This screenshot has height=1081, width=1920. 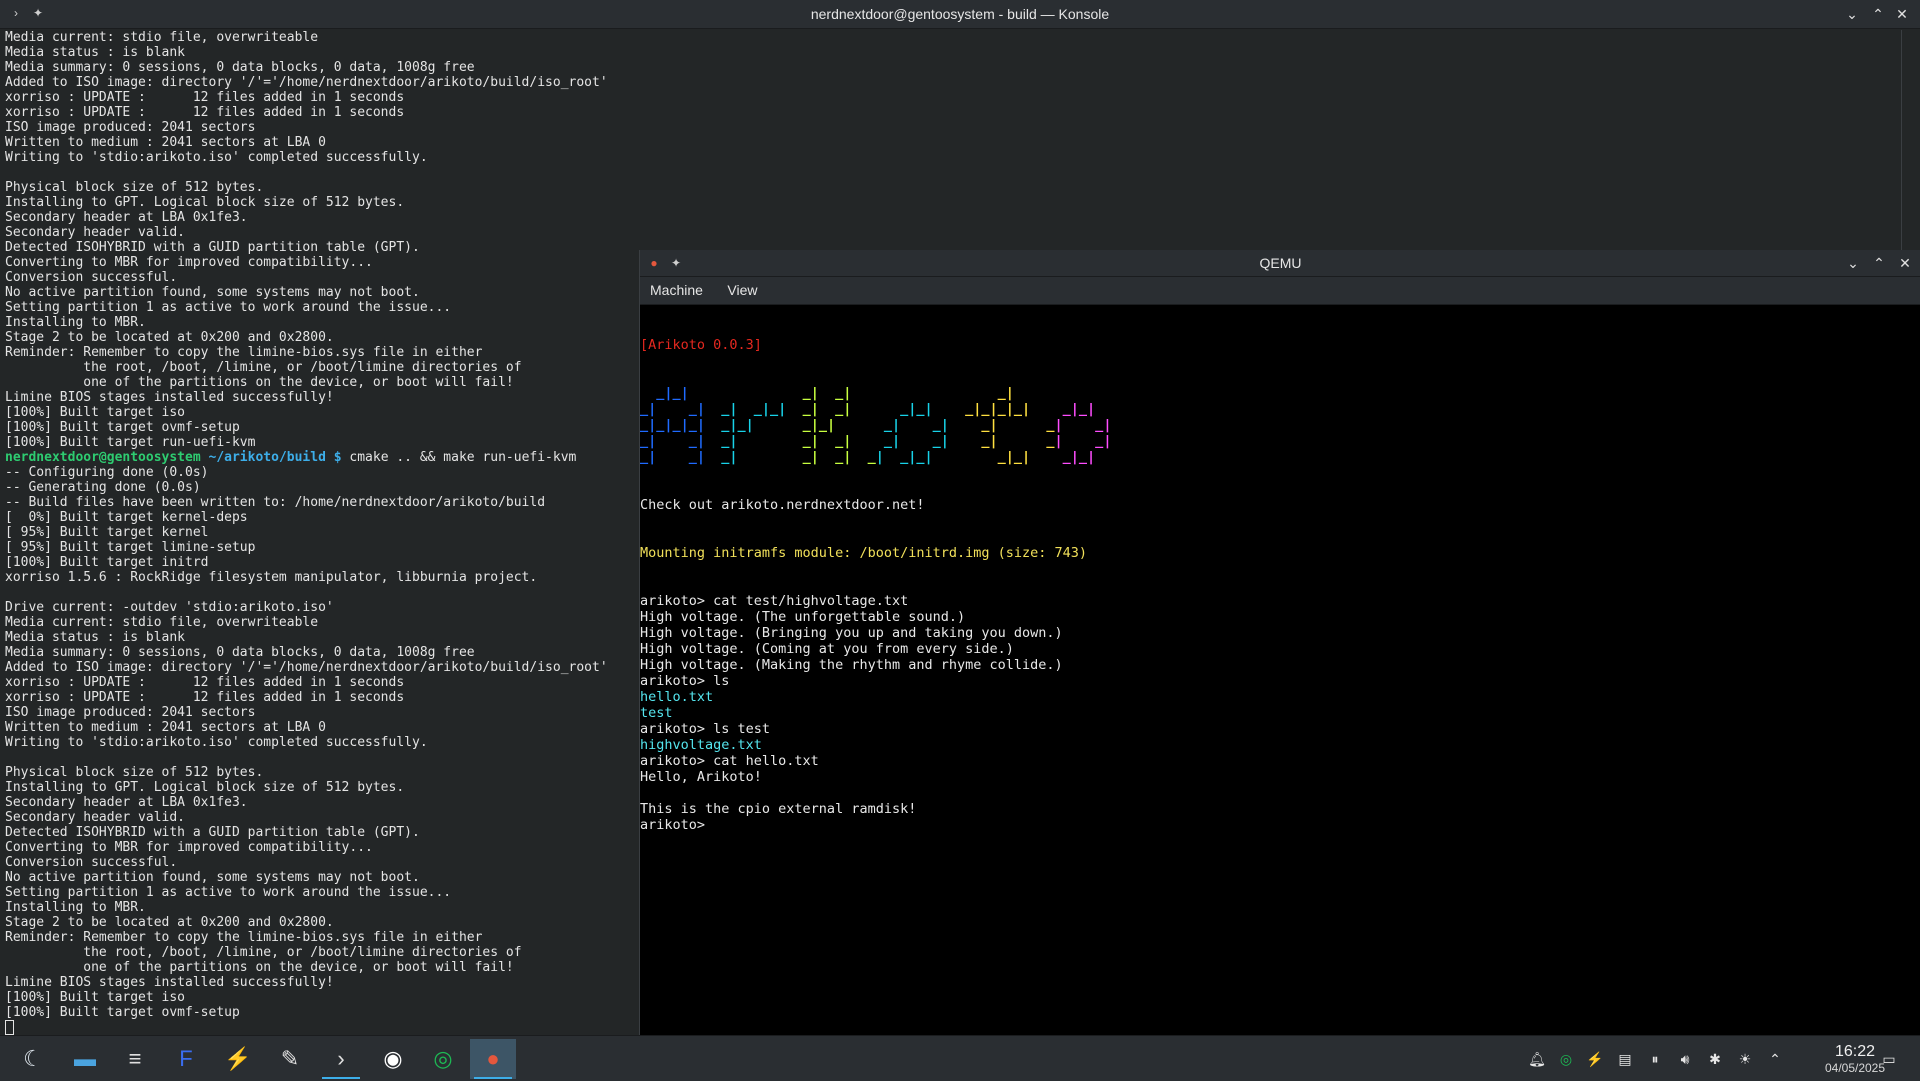 What do you see at coordinates (1083, 441) in the screenshot?
I see `ascii-art-segment: | _|` at bounding box center [1083, 441].